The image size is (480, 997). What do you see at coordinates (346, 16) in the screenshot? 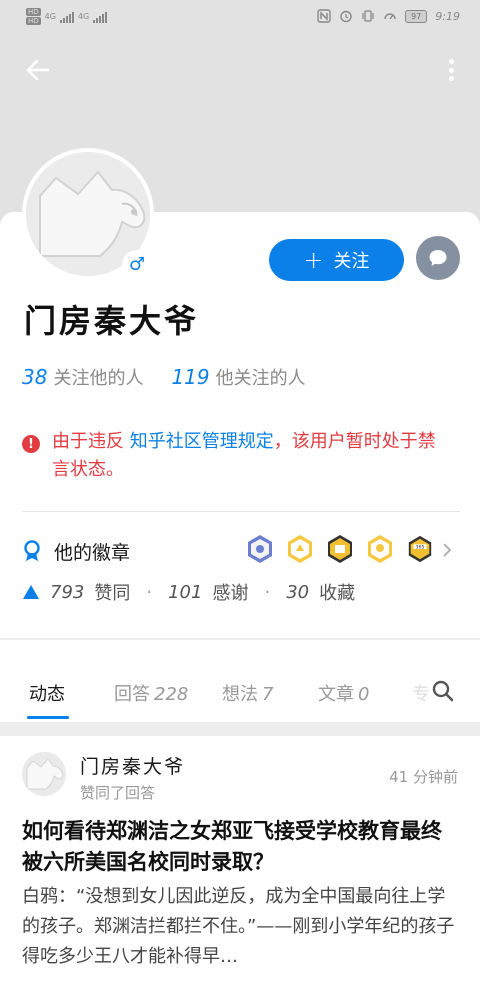
I see `alarm-icon` at bounding box center [346, 16].